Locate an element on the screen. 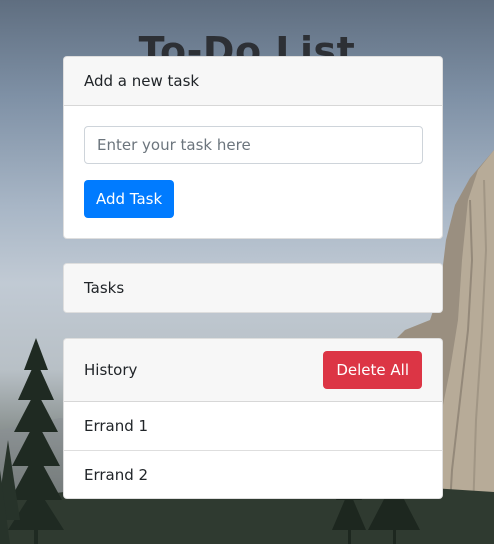 The image size is (494, 544). history-card-header: History Delete All is located at coordinates (253, 370).